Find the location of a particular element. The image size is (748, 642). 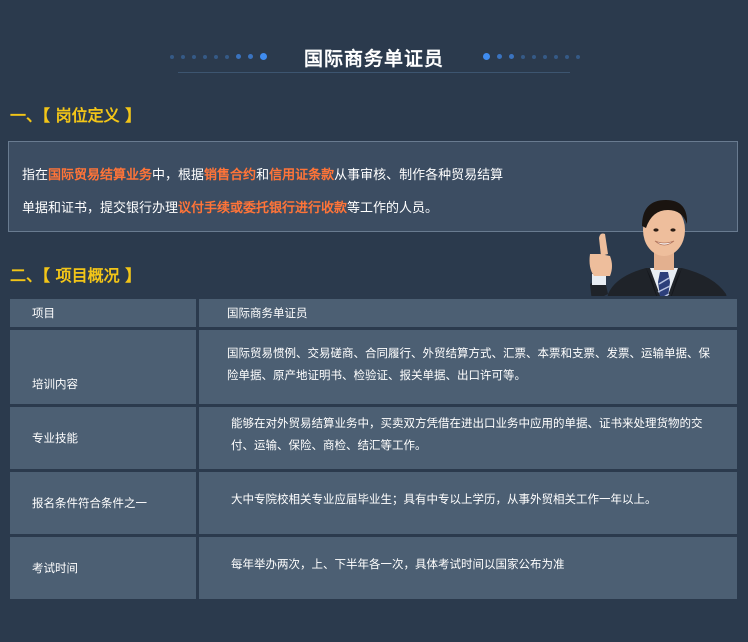

row-label-exam-time: 考试时间 is located at coordinates (103, 568).